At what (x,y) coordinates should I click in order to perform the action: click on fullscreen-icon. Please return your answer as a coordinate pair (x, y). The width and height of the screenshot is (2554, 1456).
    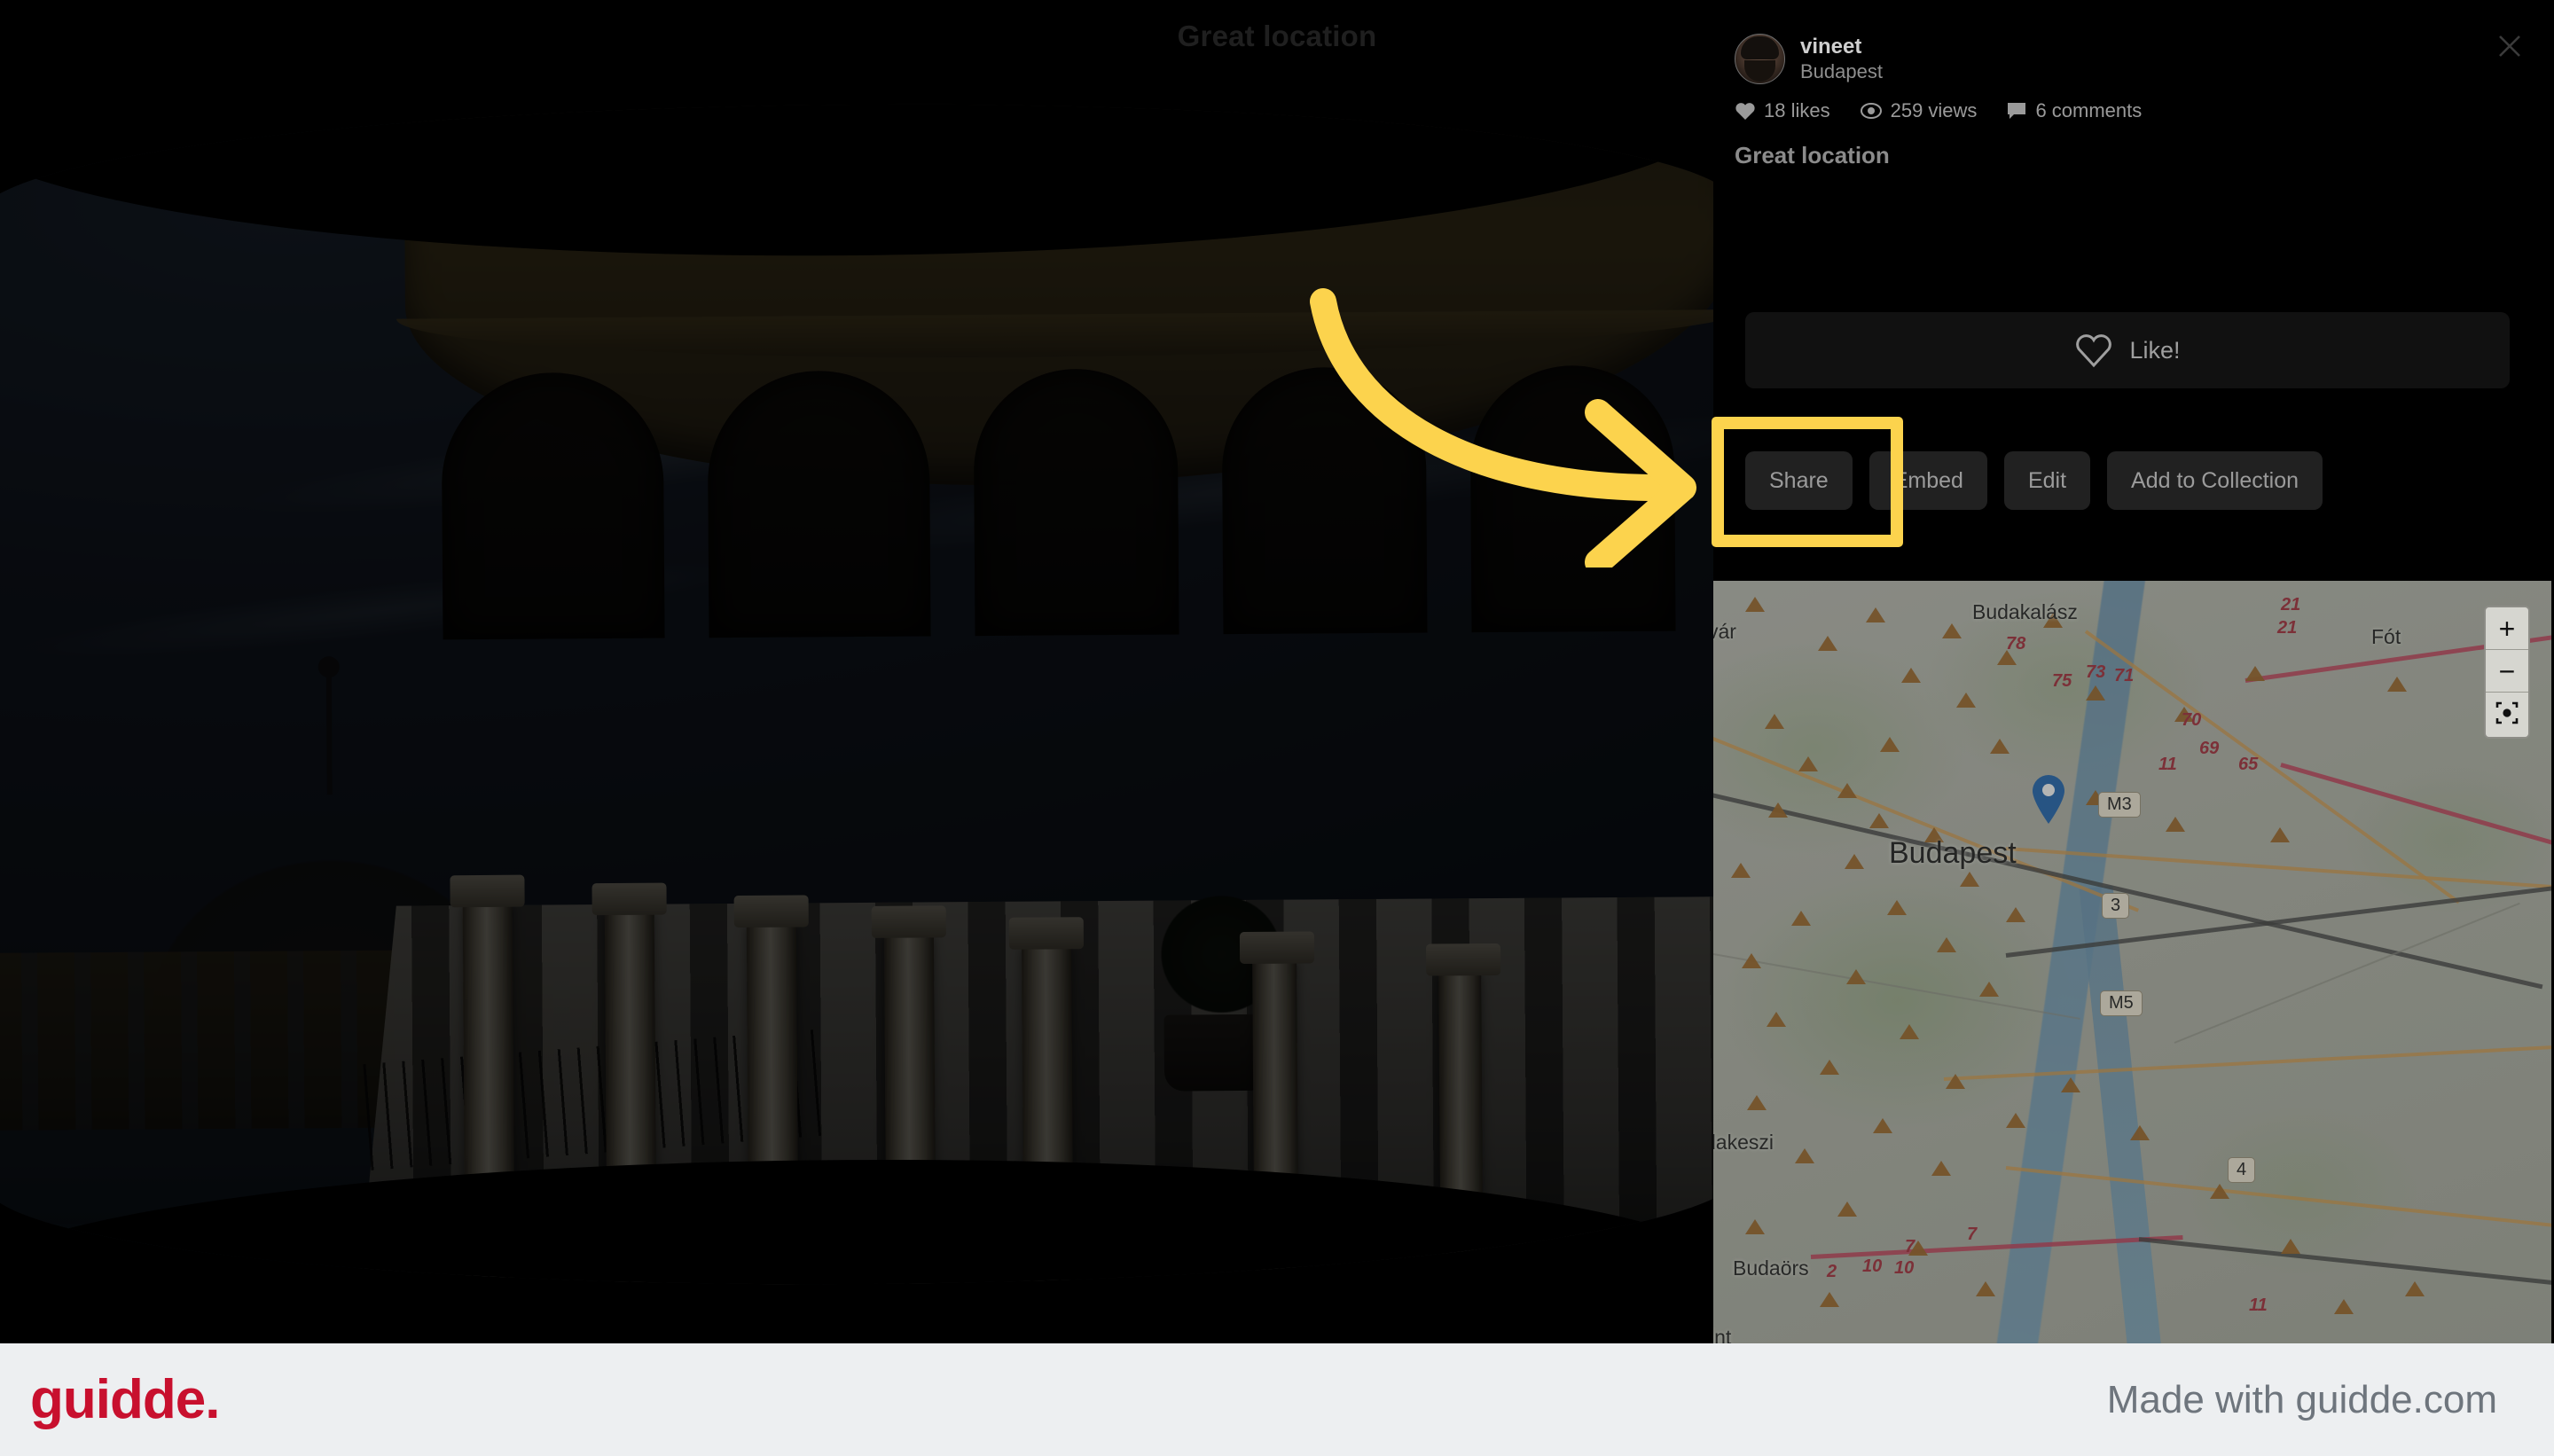
    Looking at the image, I should click on (2507, 712).